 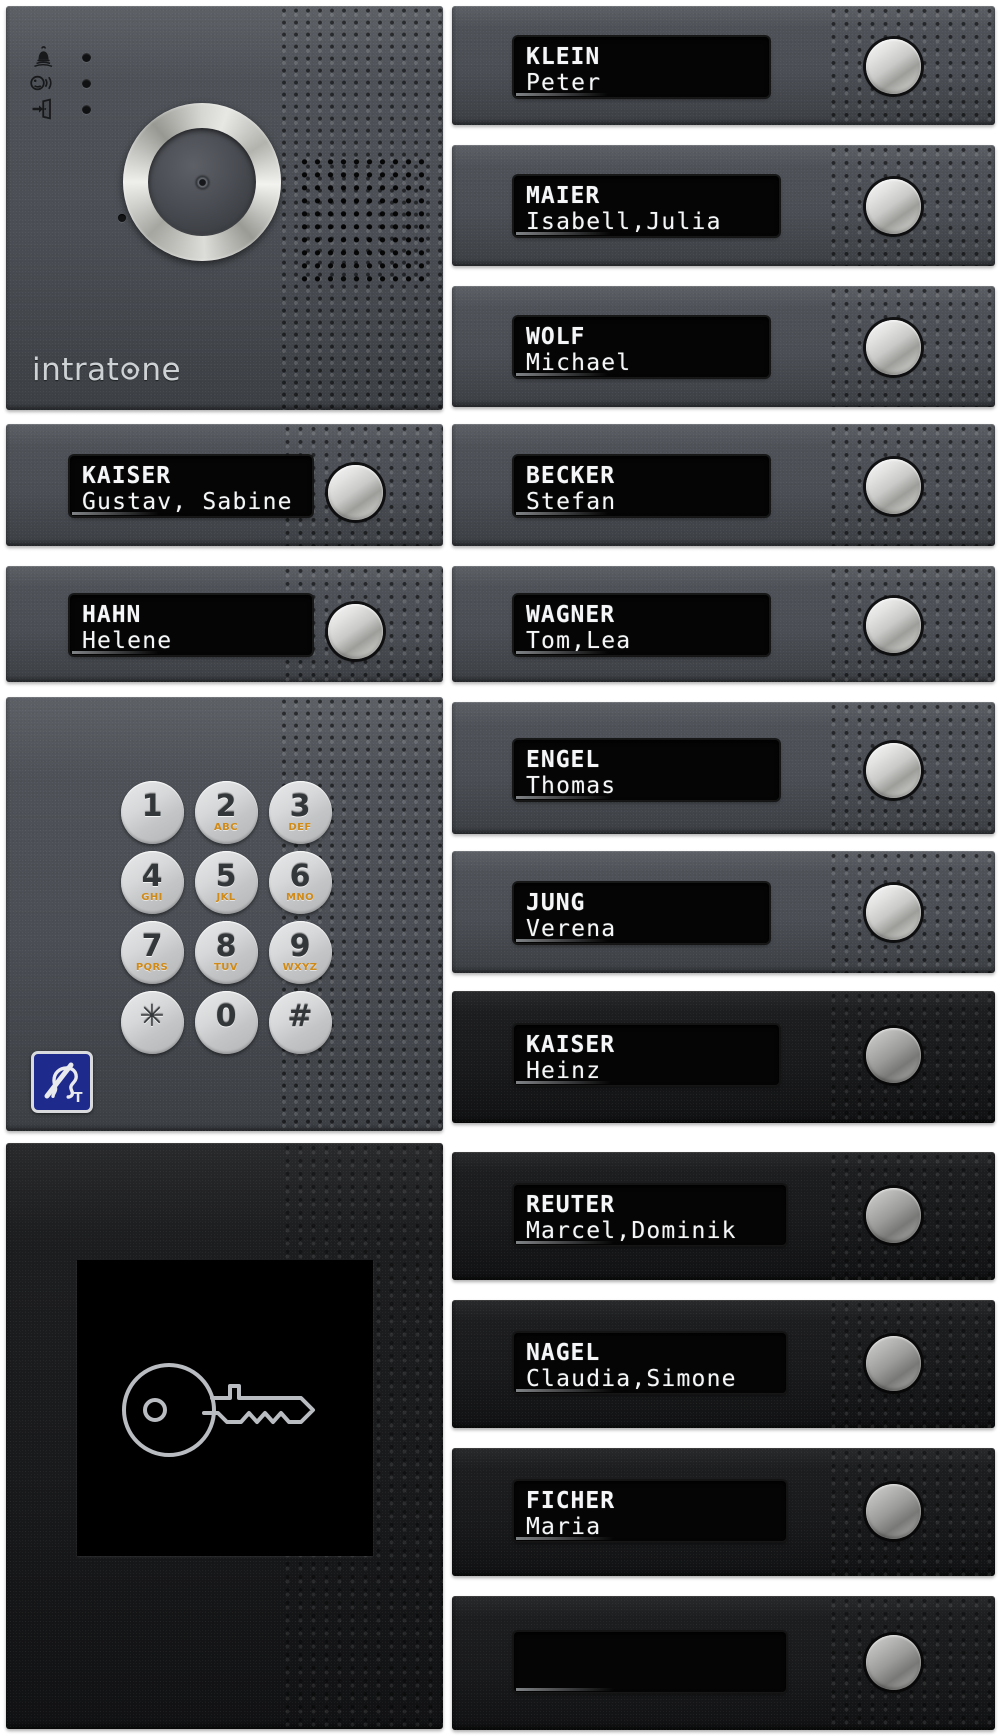 I want to click on key-digit: ✳, so click(x=152, y=1016).